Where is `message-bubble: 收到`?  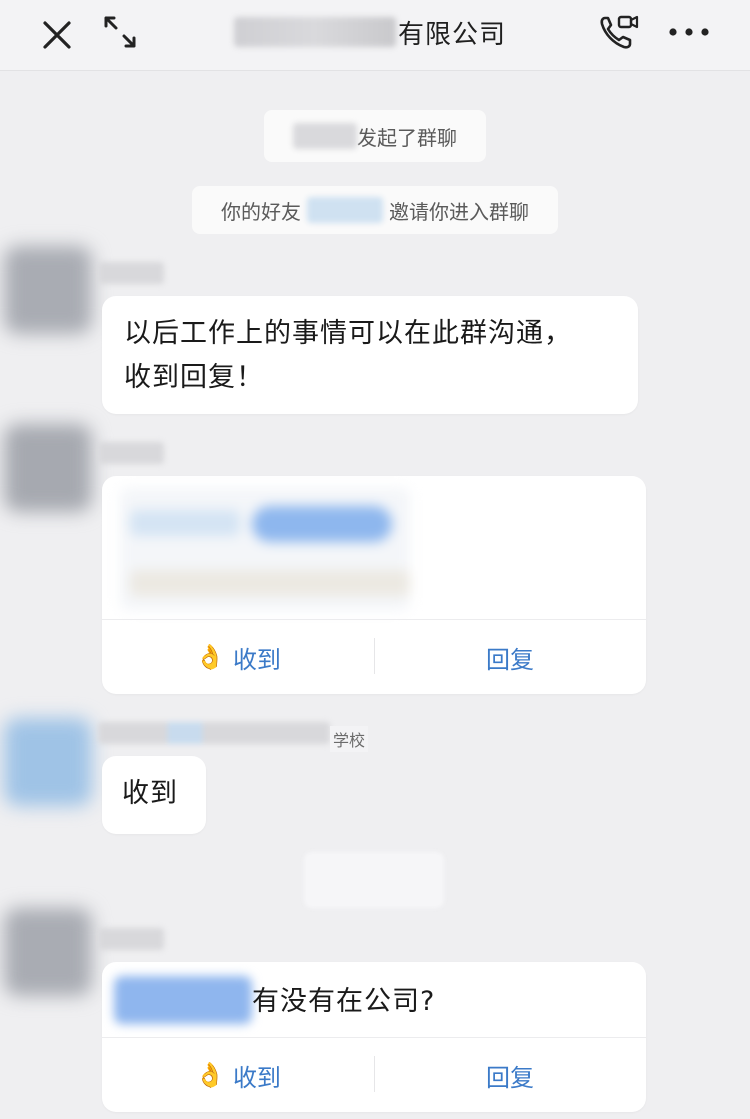 message-bubble: 收到 is located at coordinates (154, 795).